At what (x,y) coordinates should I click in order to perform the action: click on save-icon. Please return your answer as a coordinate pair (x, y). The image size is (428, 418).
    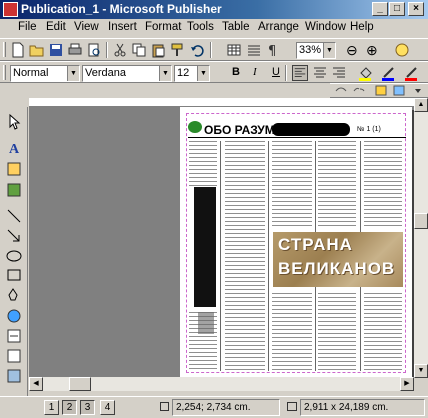
    Looking at the image, I should click on (56, 50).